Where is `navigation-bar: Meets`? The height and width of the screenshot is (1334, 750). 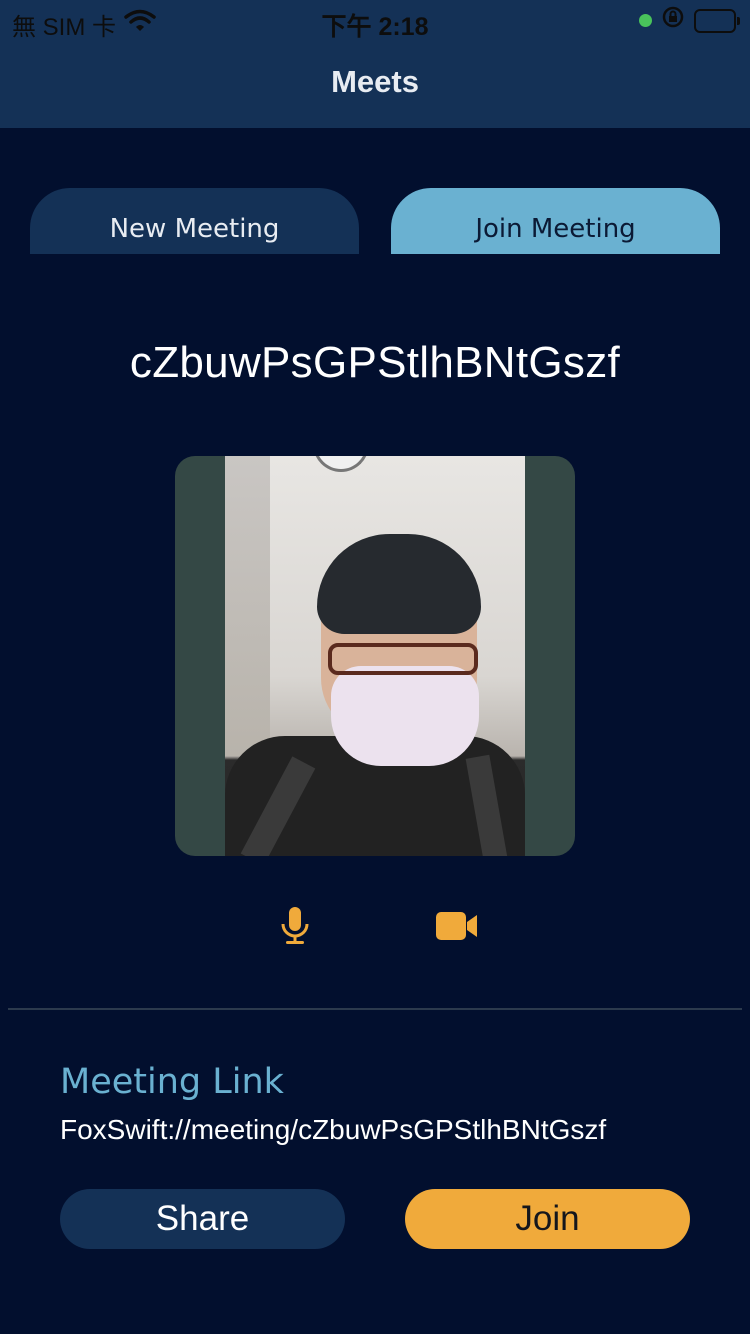 navigation-bar: Meets is located at coordinates (375, 84).